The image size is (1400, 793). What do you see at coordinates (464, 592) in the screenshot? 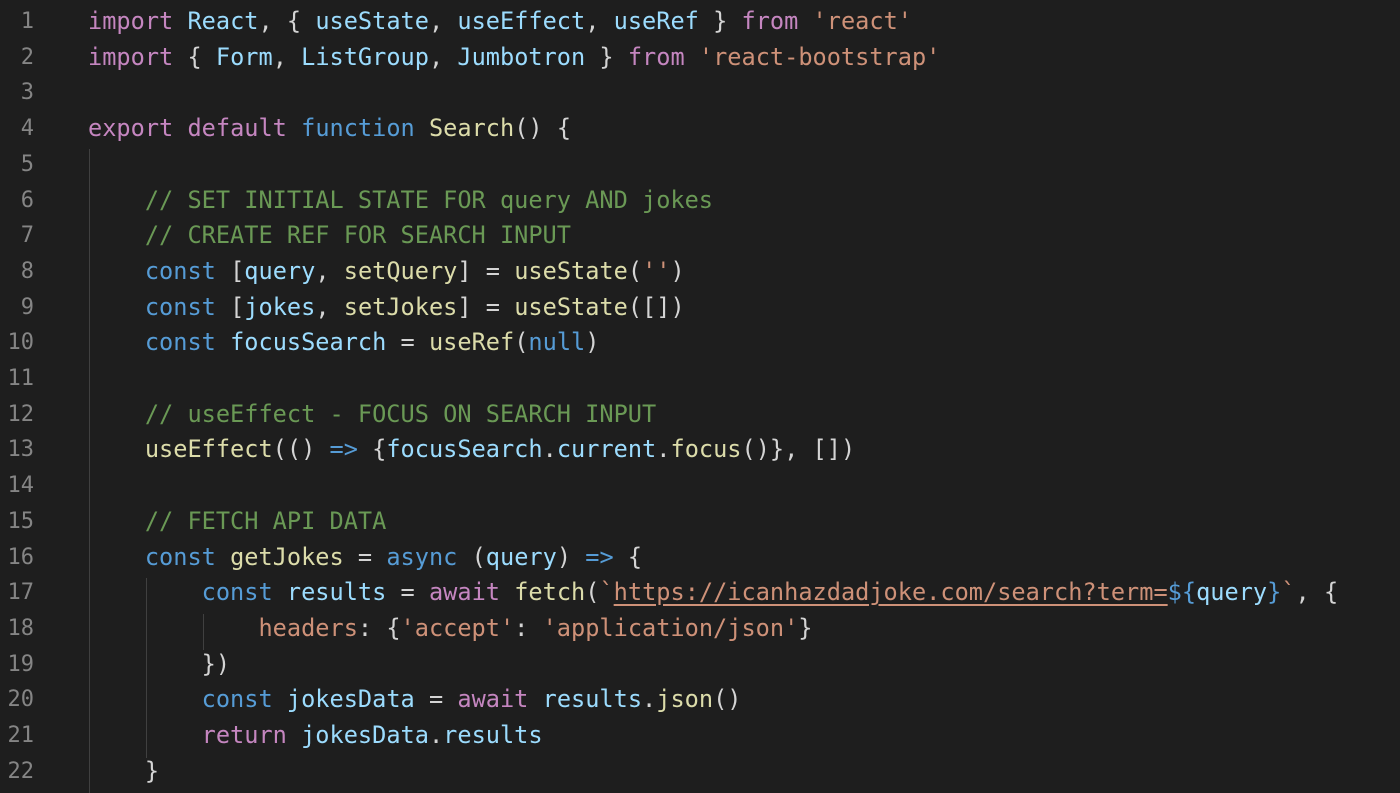
I see `code-token: await` at bounding box center [464, 592].